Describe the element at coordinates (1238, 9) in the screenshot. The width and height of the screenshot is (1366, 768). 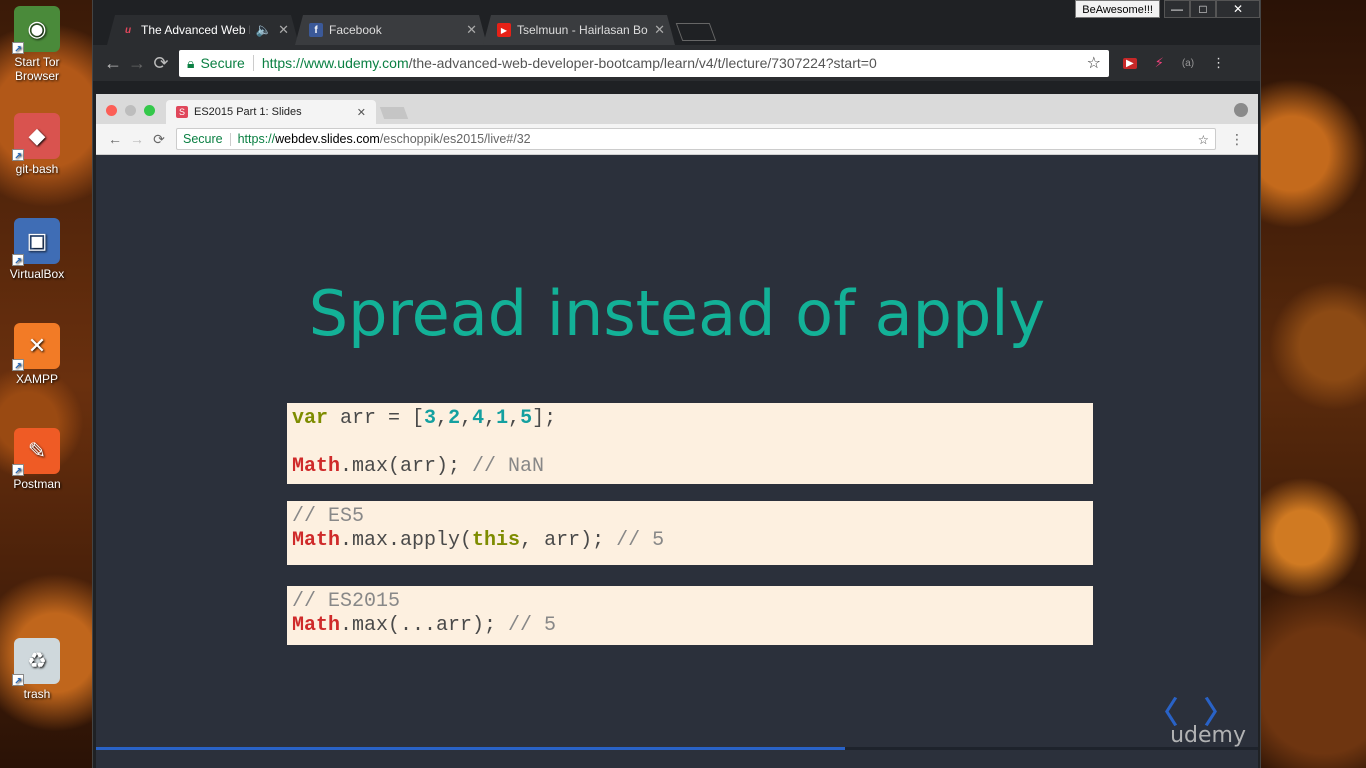
I see `close-window-button: ✕` at that location.